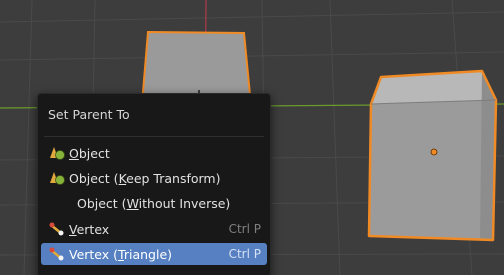  What do you see at coordinates (89, 114) in the screenshot?
I see `menu-title: Set Parent To` at bounding box center [89, 114].